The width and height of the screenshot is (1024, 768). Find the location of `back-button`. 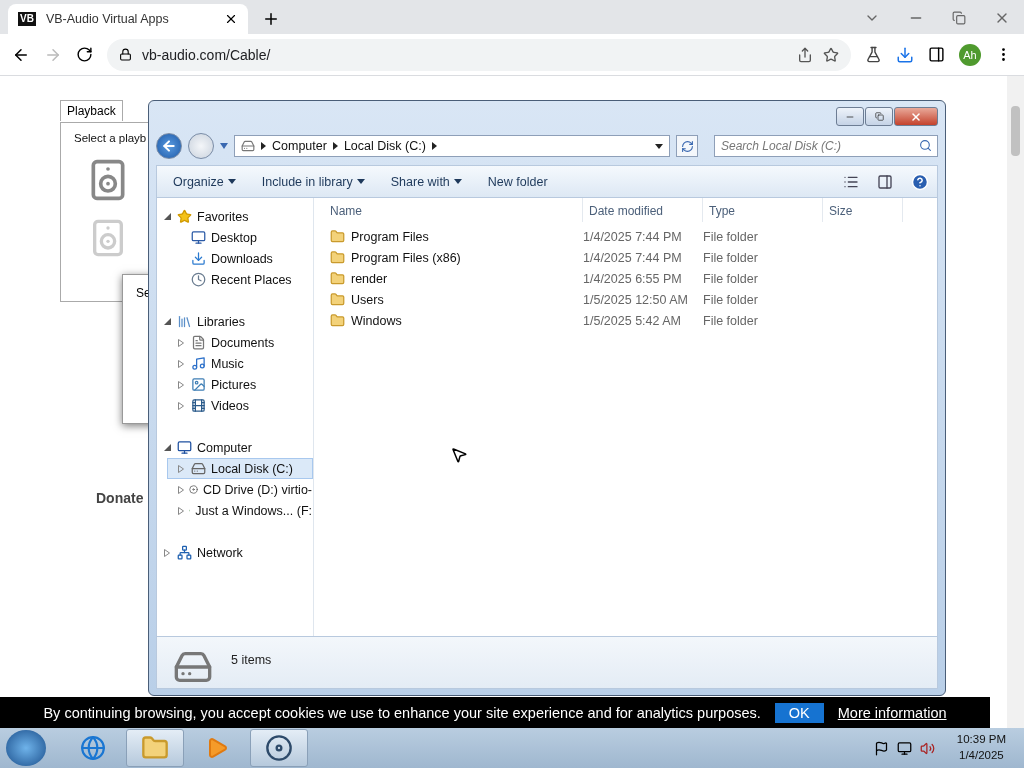

back-button is located at coordinates (169, 146).